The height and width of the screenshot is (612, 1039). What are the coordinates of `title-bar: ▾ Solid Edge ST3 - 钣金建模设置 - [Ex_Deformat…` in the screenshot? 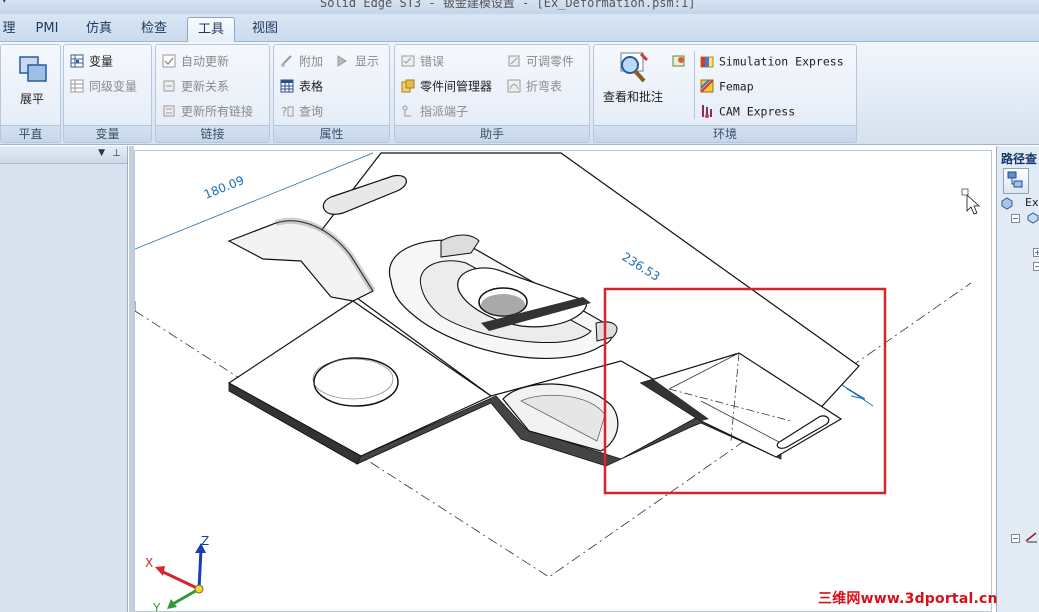 It's located at (519, 7).